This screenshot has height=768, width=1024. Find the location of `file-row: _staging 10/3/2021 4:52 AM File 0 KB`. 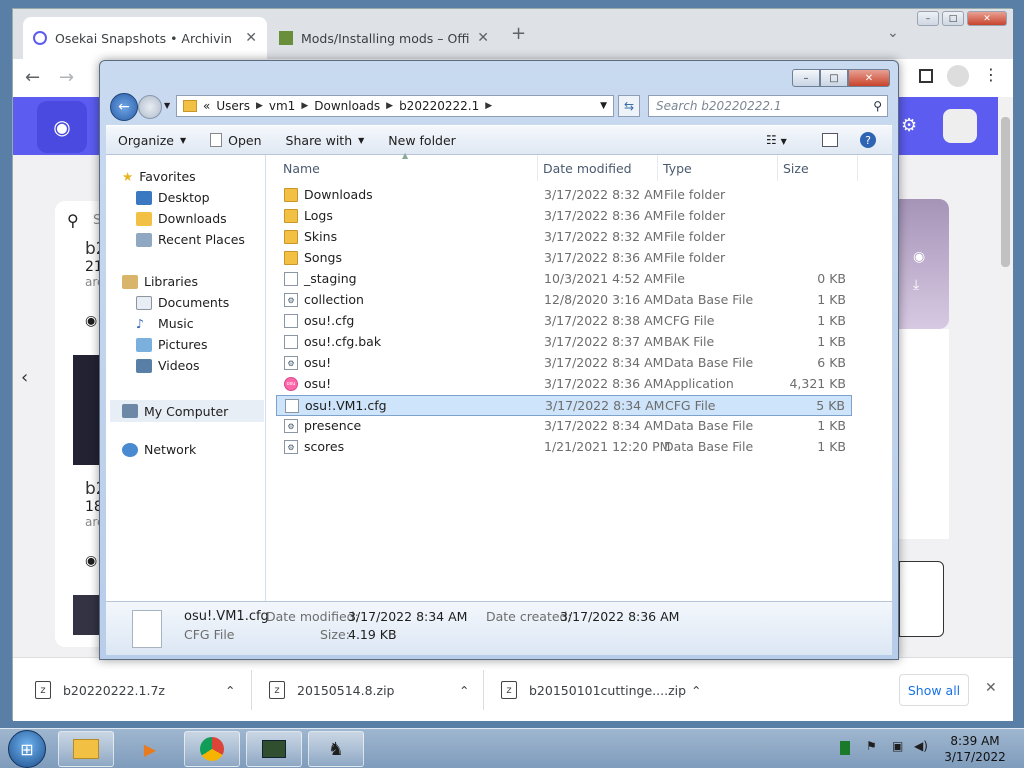

file-row: _staging 10/3/2021 4:52 AM File 0 KB is located at coordinates (564, 279).